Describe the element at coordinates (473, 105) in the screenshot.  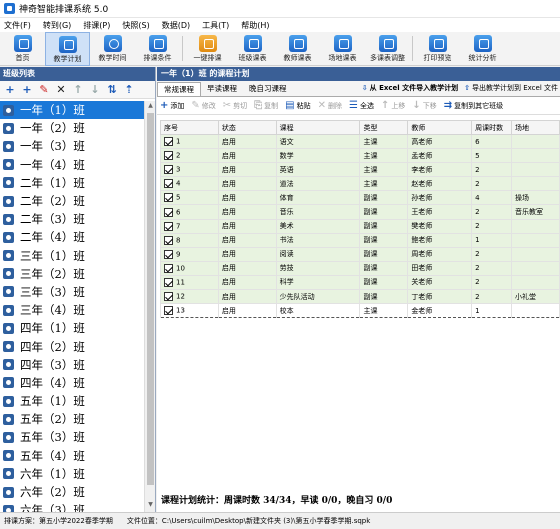
I see `edit-tool-button: ⇉ 复制到其它班级` at that location.